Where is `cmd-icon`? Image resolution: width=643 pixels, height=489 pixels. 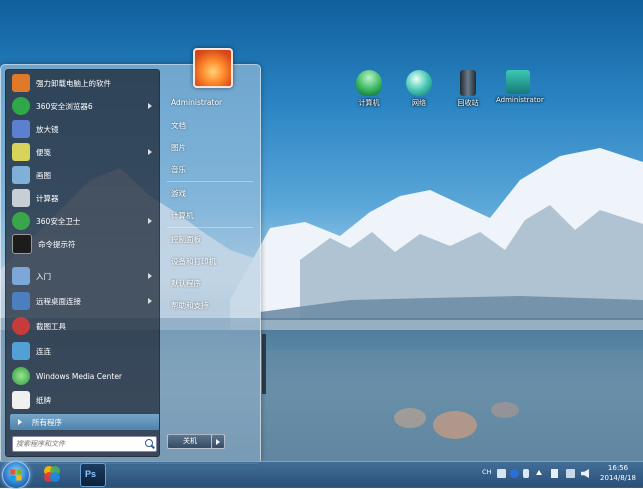
cmd-icon is located at coordinates (22, 244).